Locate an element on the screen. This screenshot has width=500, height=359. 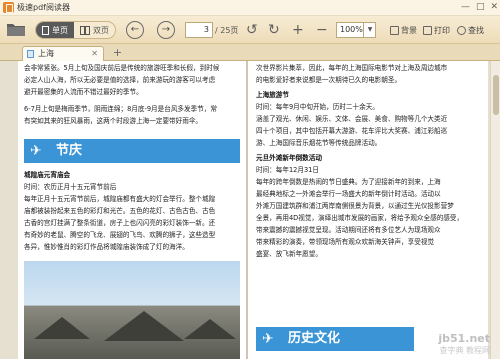
view-mode-toggle: 单页 双页 is located at coordinates (75, 30).